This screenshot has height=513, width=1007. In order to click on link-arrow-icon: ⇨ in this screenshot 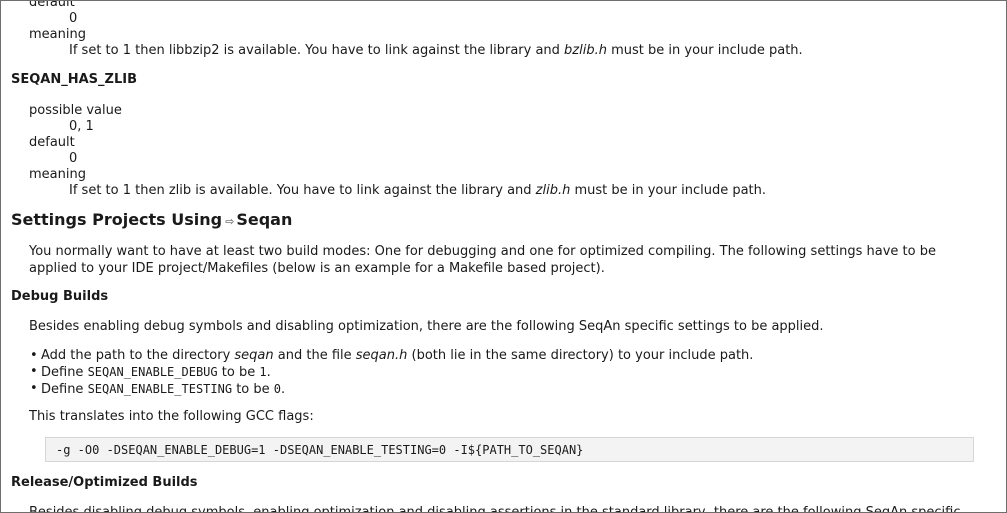, I will do `click(230, 221)`.